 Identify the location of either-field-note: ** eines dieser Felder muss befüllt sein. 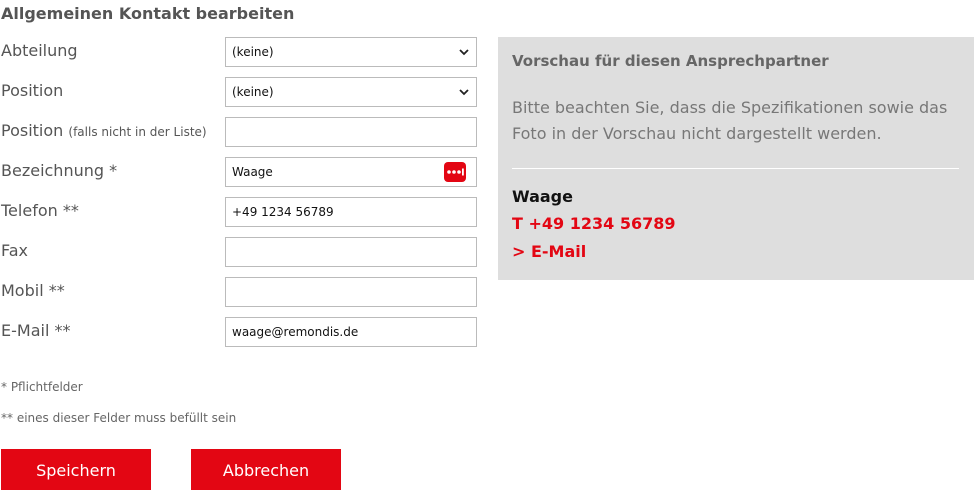
(119, 418).